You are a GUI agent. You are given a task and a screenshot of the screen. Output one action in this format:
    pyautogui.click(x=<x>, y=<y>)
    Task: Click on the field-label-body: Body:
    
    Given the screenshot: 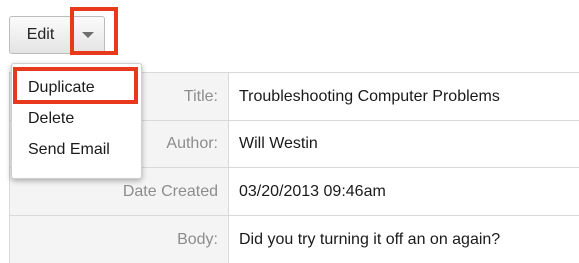 What is the action you would take?
    pyautogui.click(x=119, y=239)
    